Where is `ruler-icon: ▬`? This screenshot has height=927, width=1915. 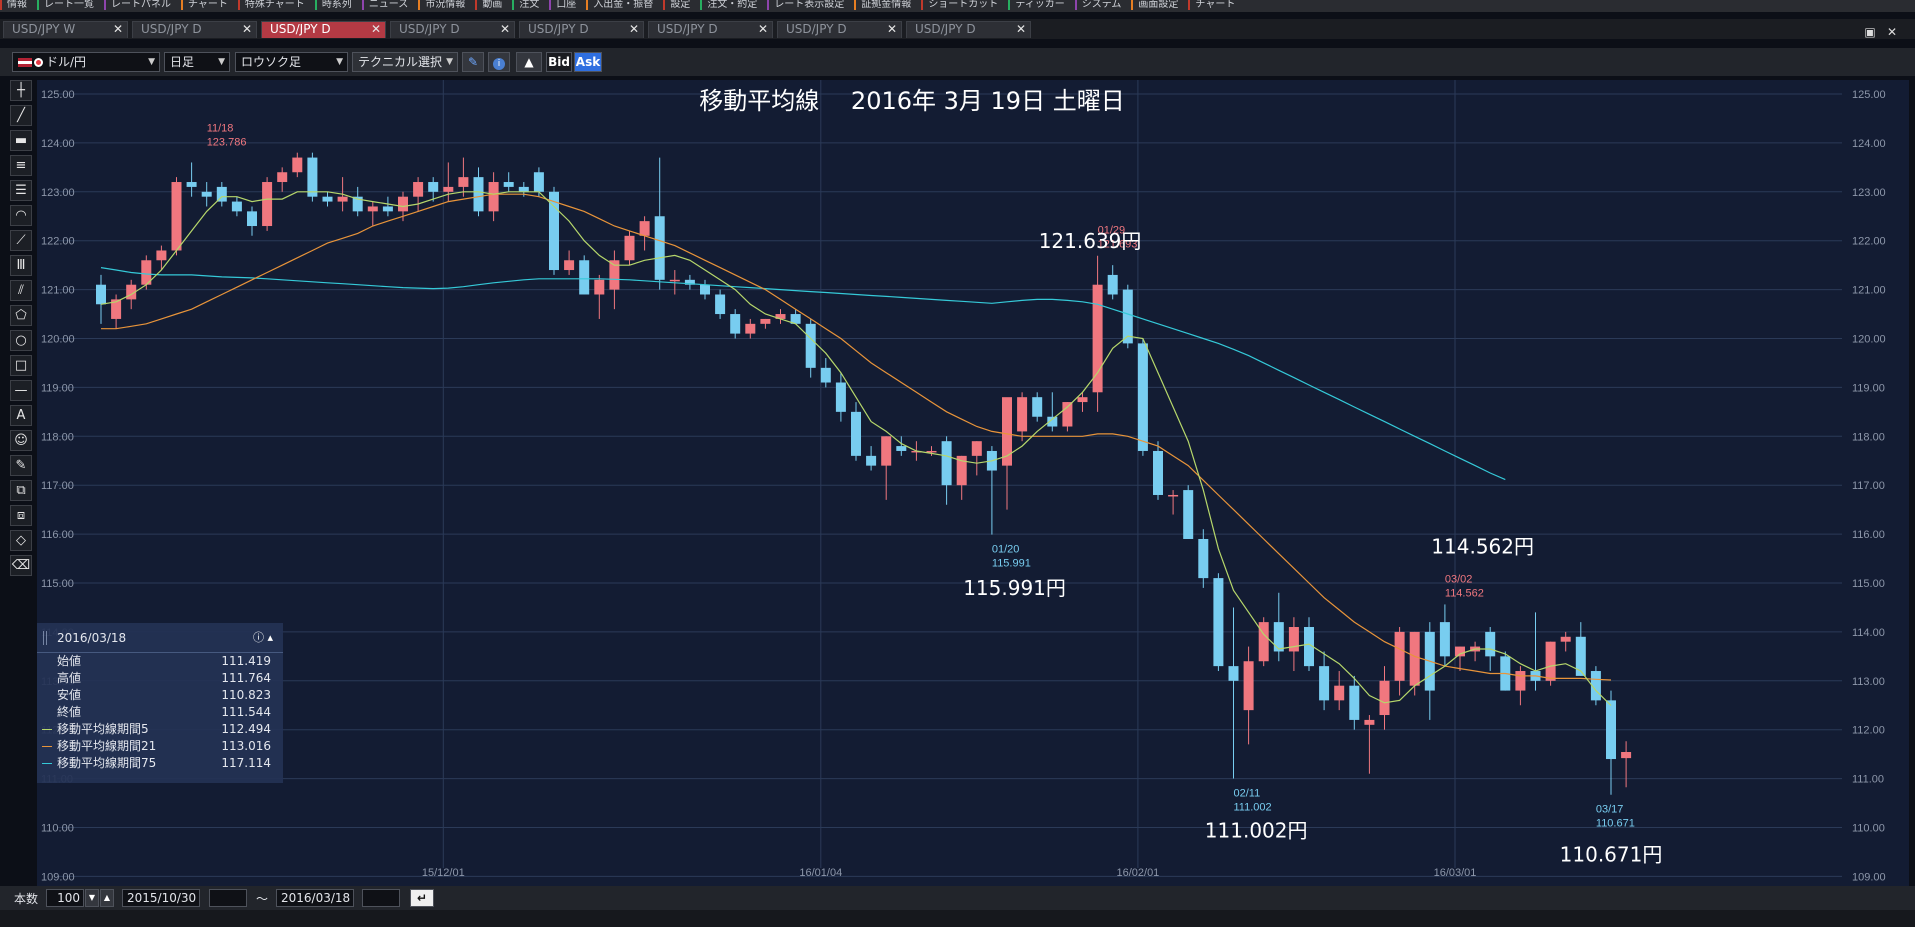
ruler-icon: ▬ is located at coordinates (21, 140).